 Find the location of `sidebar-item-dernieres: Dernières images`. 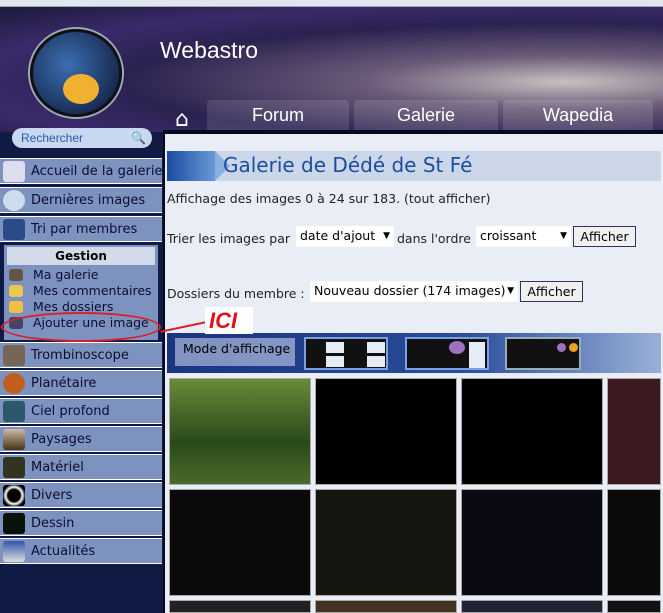

sidebar-item-dernieres: Dernières images is located at coordinates (81, 200).